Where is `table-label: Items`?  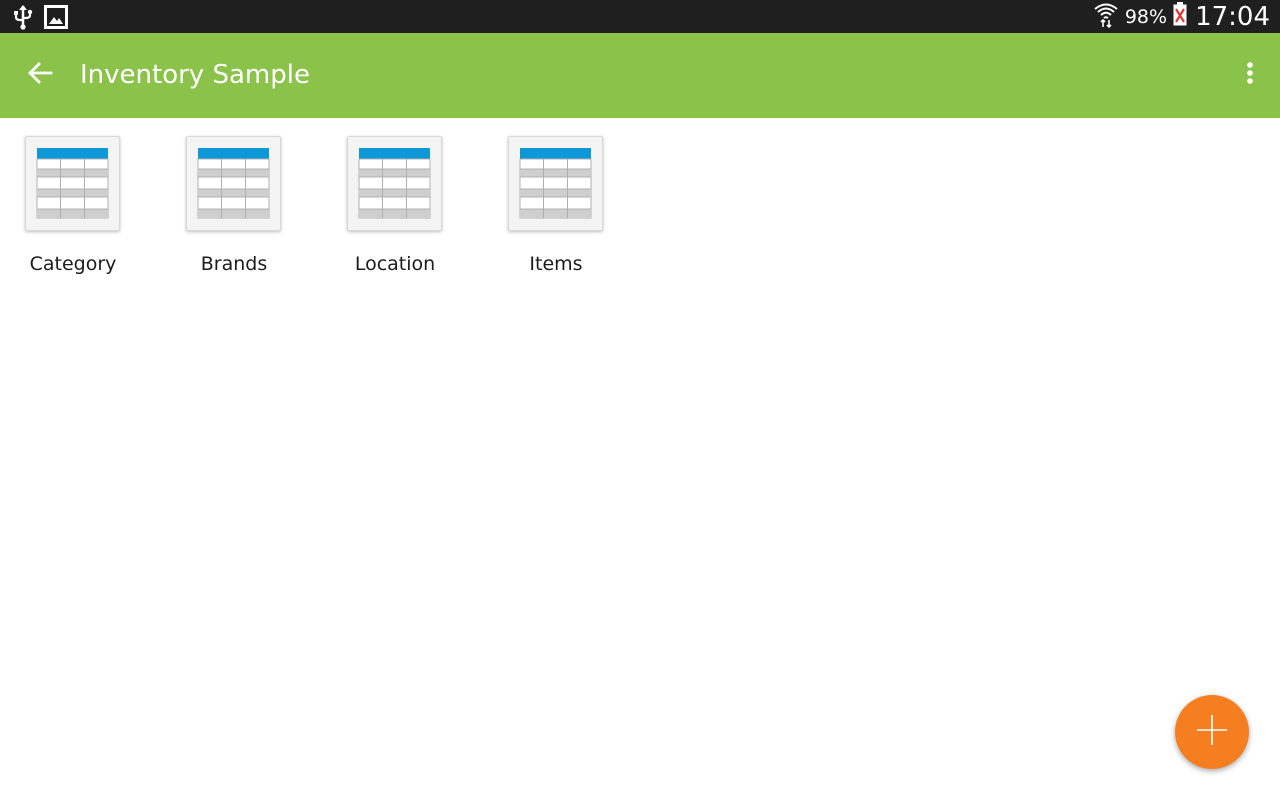
table-label: Items is located at coordinates (556, 264).